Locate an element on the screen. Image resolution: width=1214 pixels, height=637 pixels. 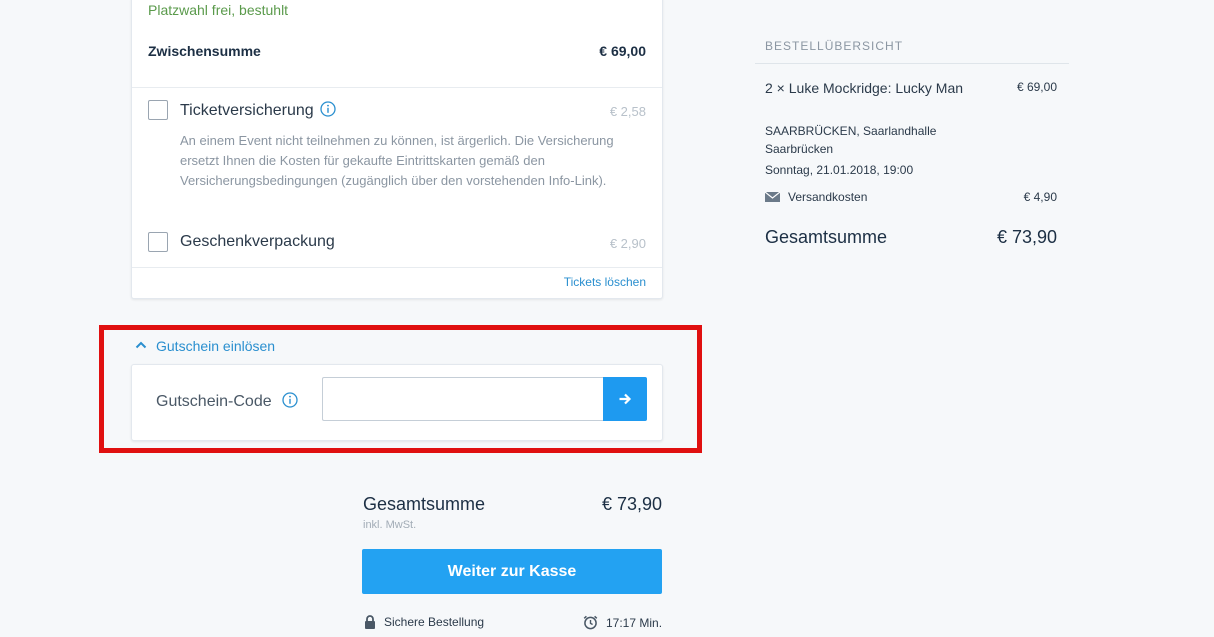
lock-icon is located at coordinates (370, 622).